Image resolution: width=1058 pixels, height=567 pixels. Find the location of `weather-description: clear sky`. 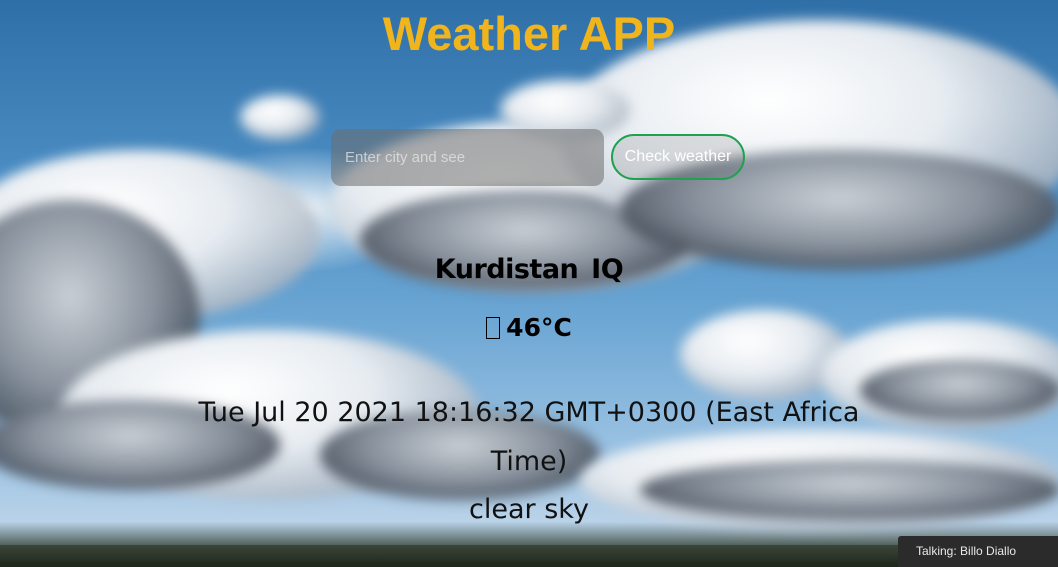

weather-description: clear sky is located at coordinates (529, 509).